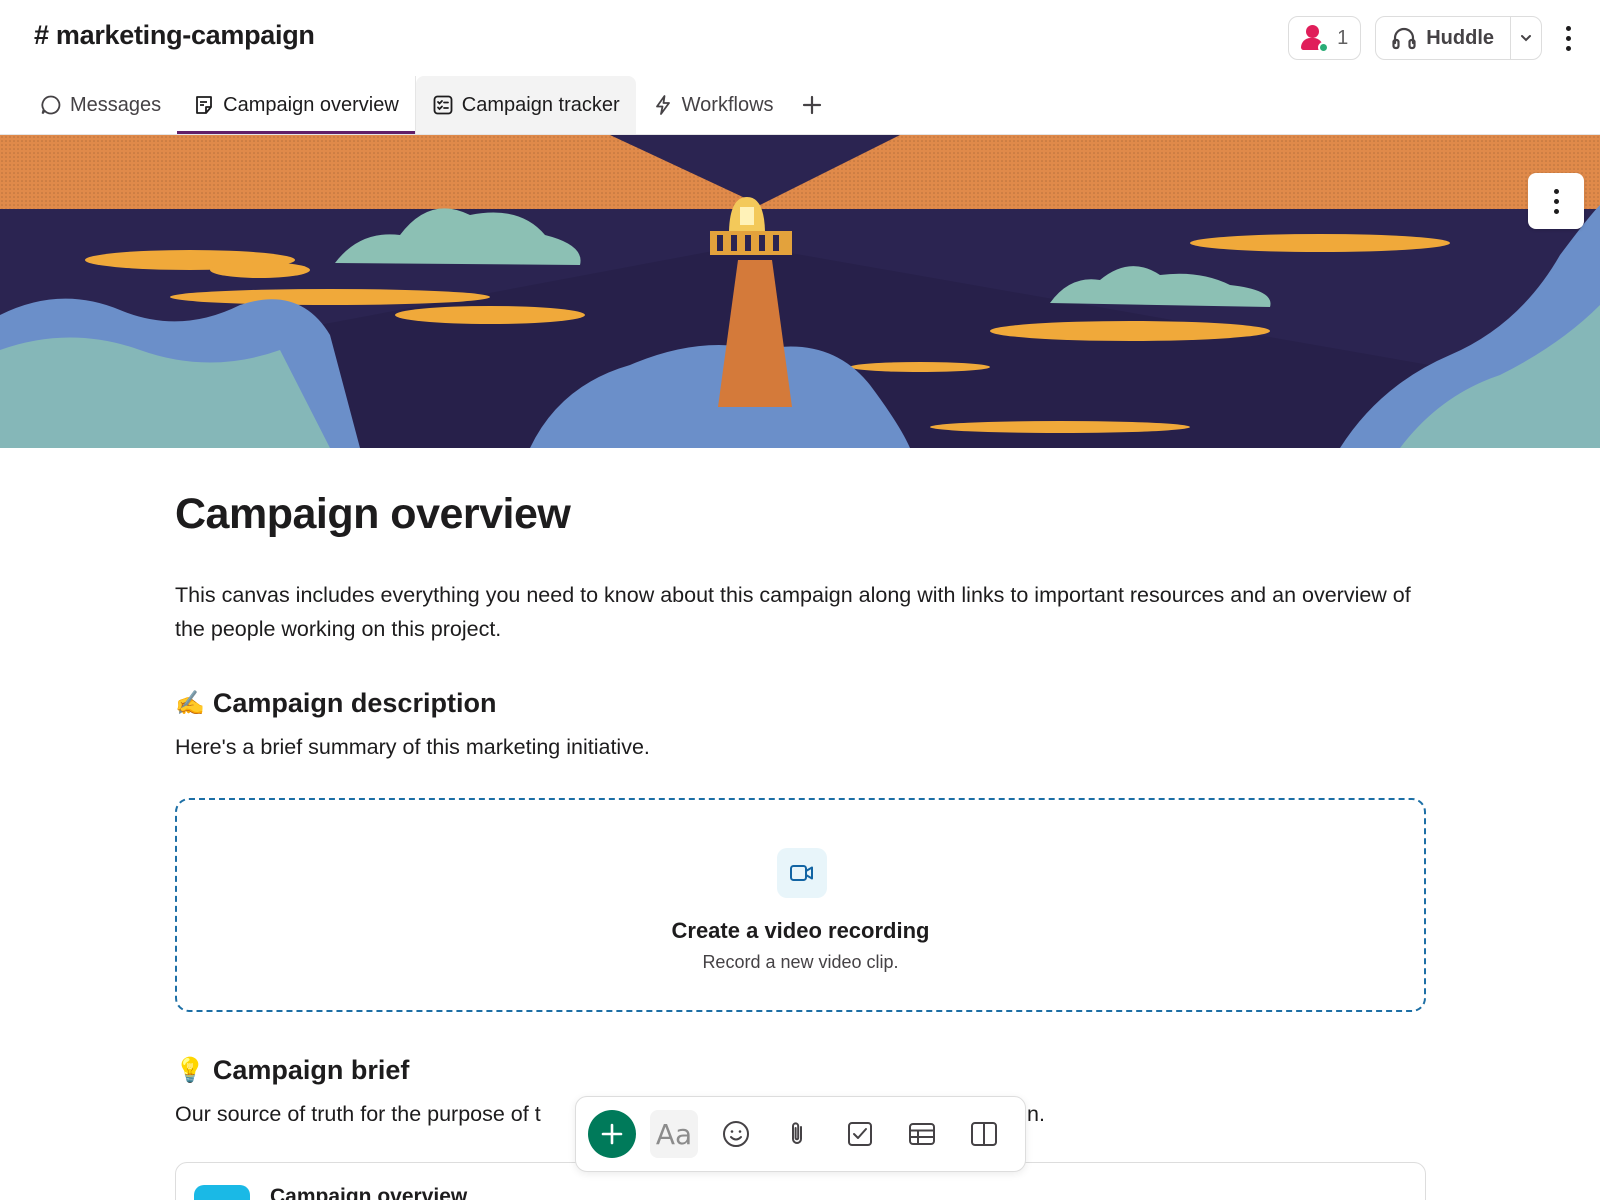  Describe the element at coordinates (802, 873) in the screenshot. I see `video-camera-icon` at that location.